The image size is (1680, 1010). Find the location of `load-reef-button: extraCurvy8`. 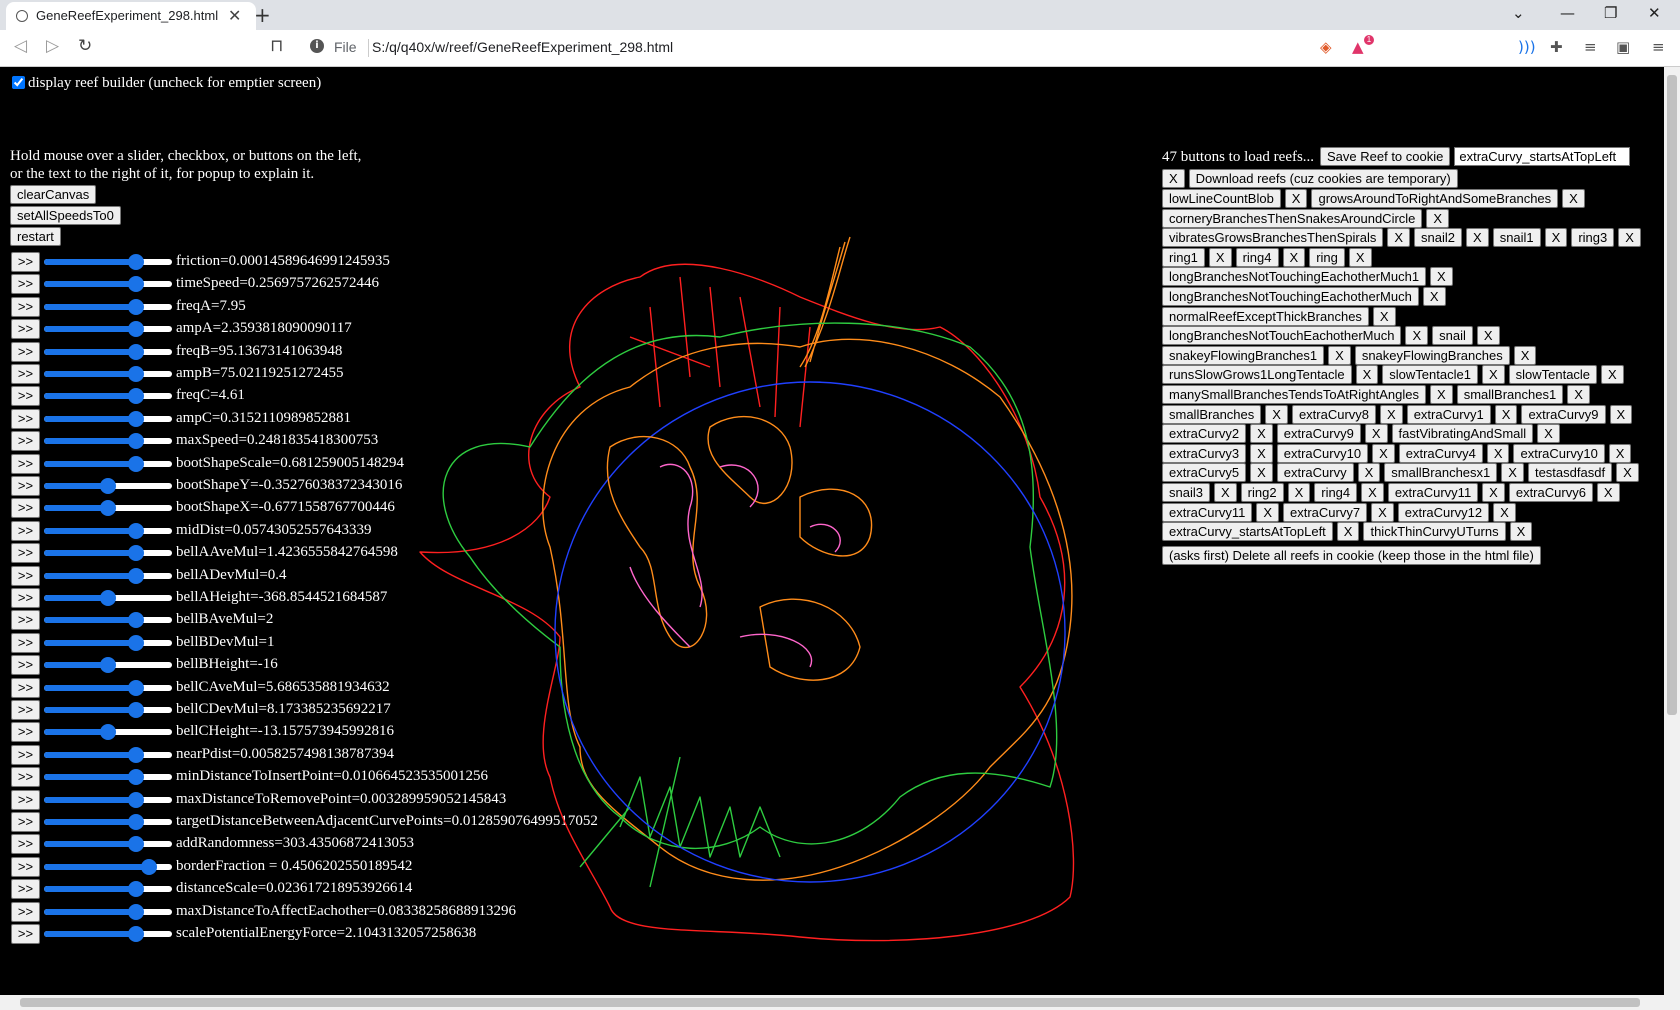

load-reef-button: extraCurvy8 is located at coordinates (1334, 414).